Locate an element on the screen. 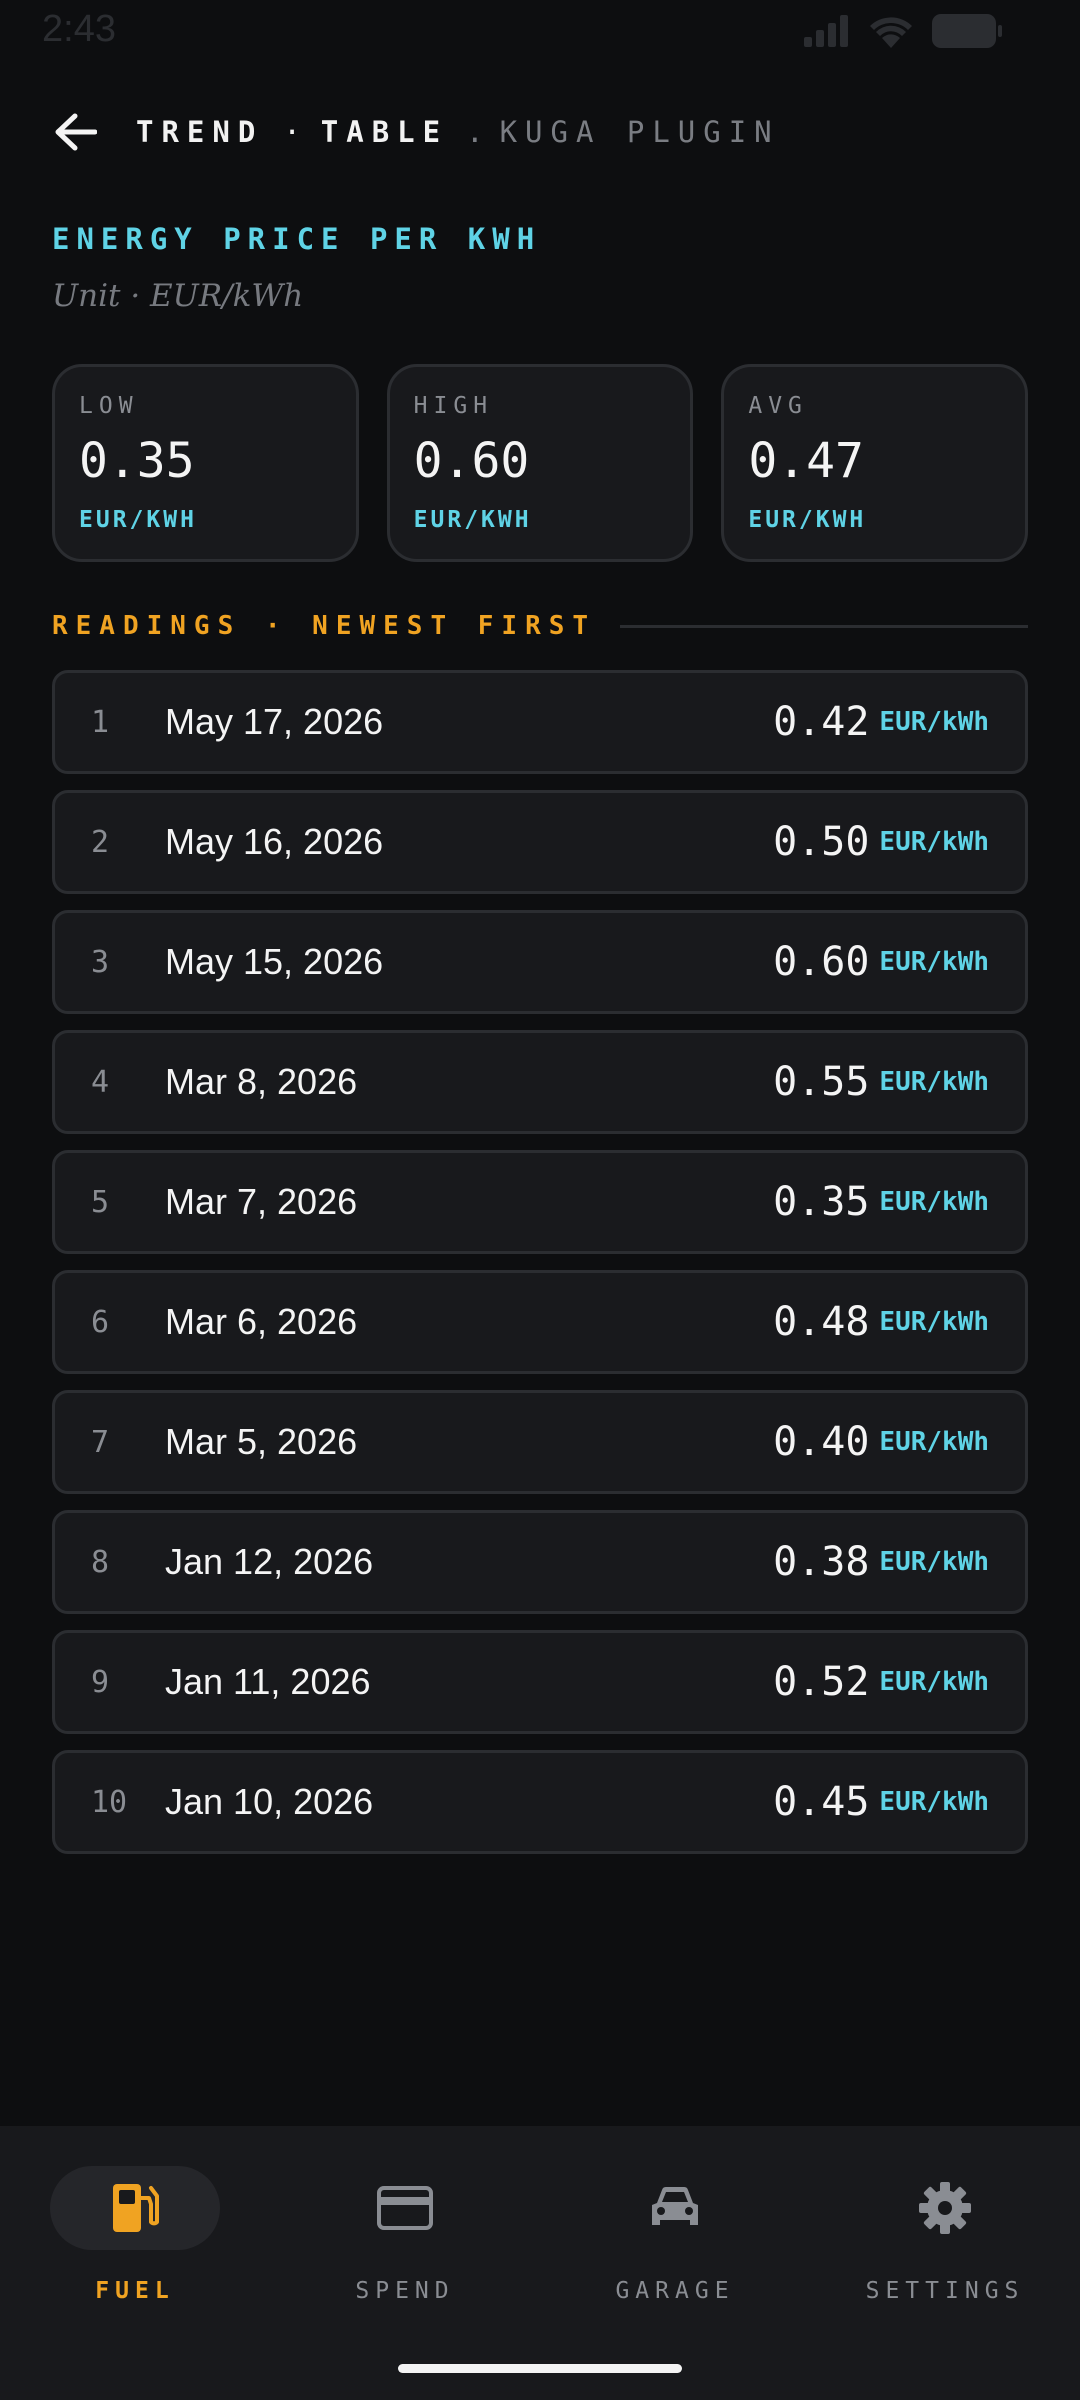  wifi-icon is located at coordinates (891, 33).